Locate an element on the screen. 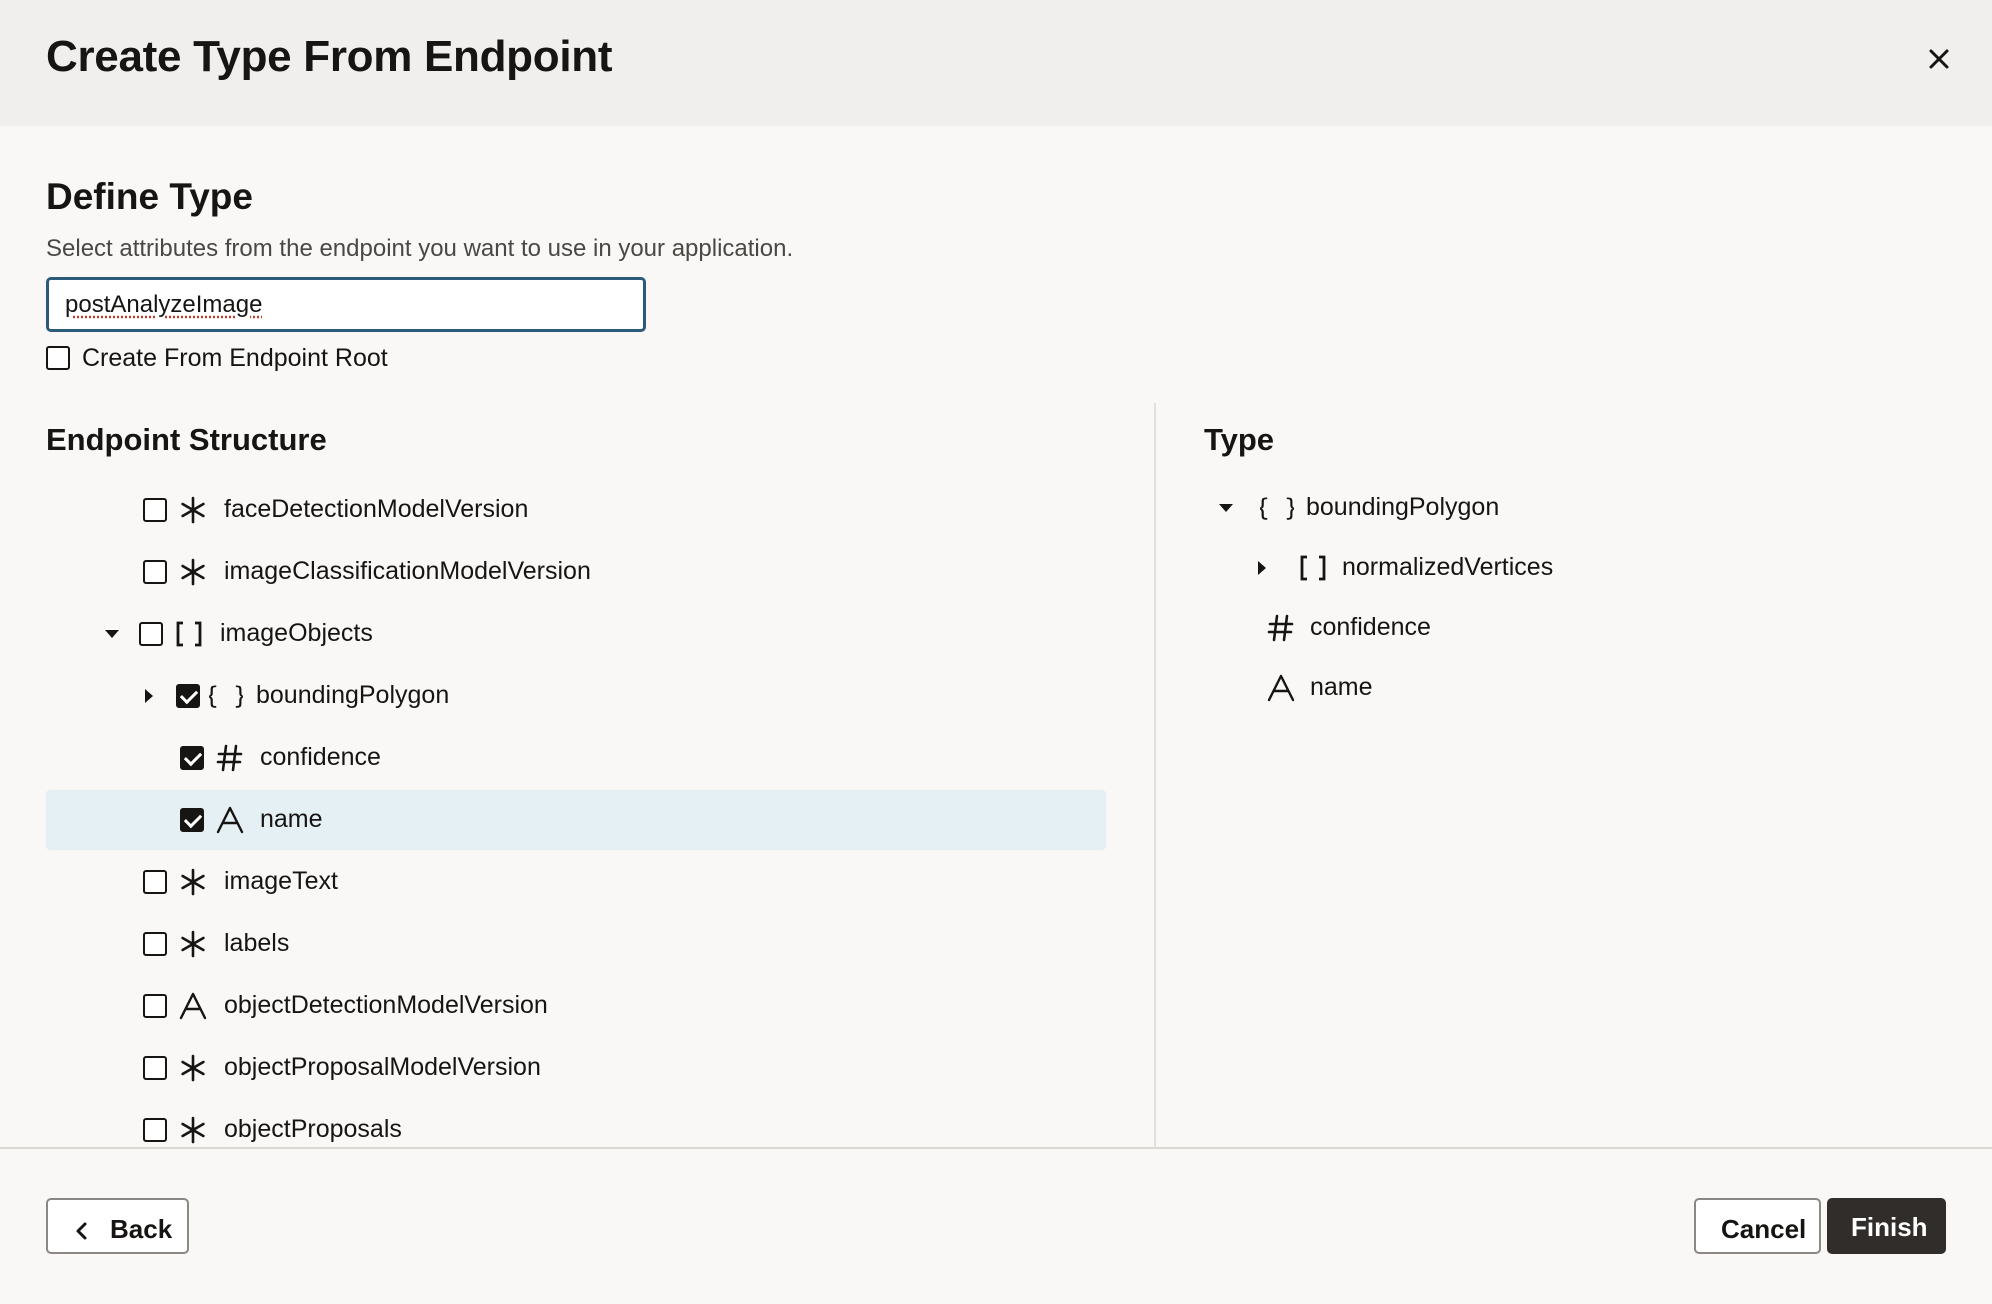 The height and width of the screenshot is (1304, 1992). tree-row-label: labels is located at coordinates (257, 943).